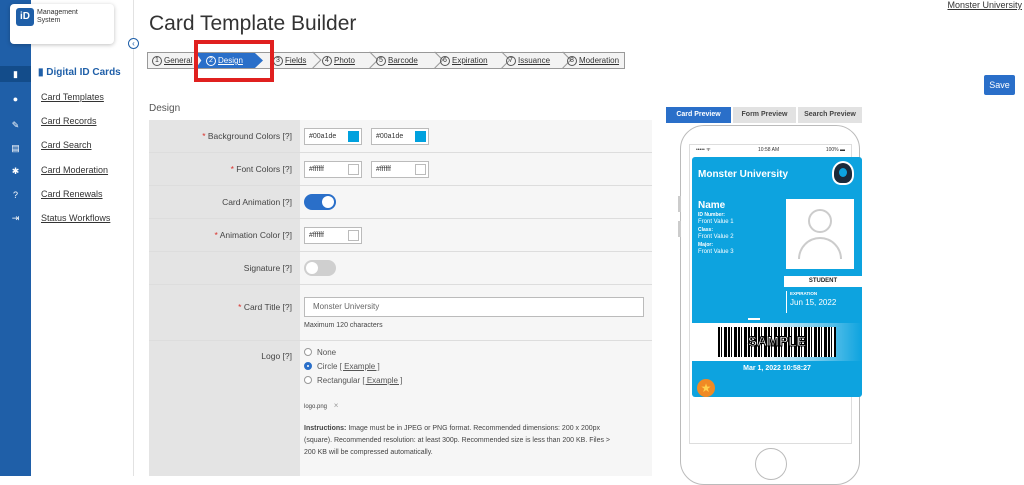 The image size is (1024, 485). I want to click on logo-option-rectangular: Rectangular [ Example ], so click(353, 380).